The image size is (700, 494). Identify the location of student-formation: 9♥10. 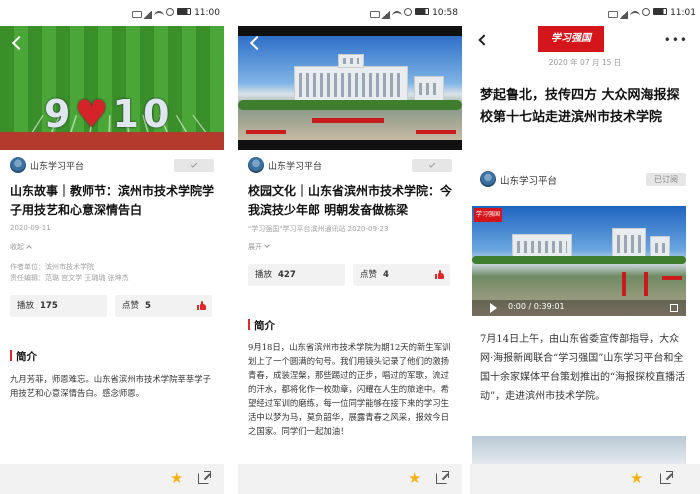
(109, 114).